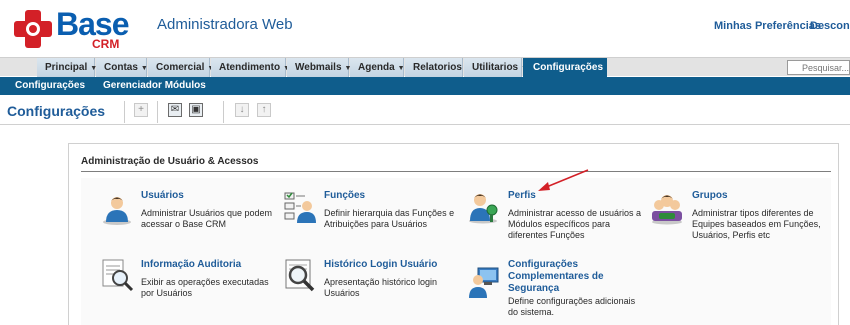  What do you see at coordinates (543, 264) in the screenshot?
I see `title-line: Configurações` at bounding box center [543, 264].